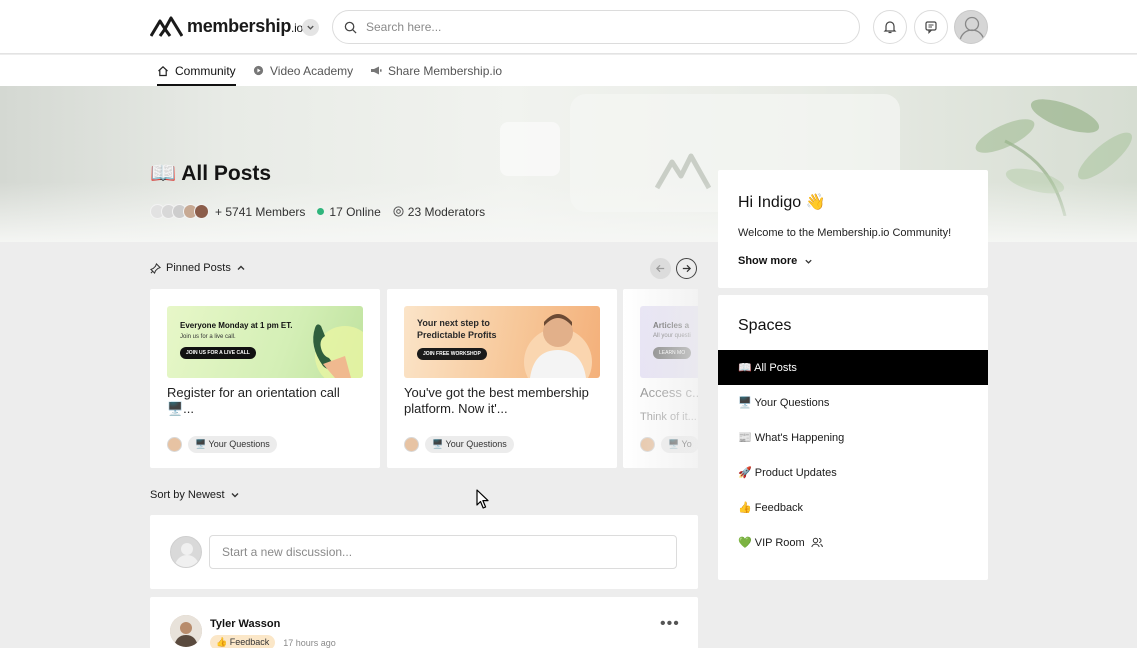 The height and width of the screenshot is (648, 1137). I want to click on space-label: 🖥️ Your Questions, so click(784, 403).